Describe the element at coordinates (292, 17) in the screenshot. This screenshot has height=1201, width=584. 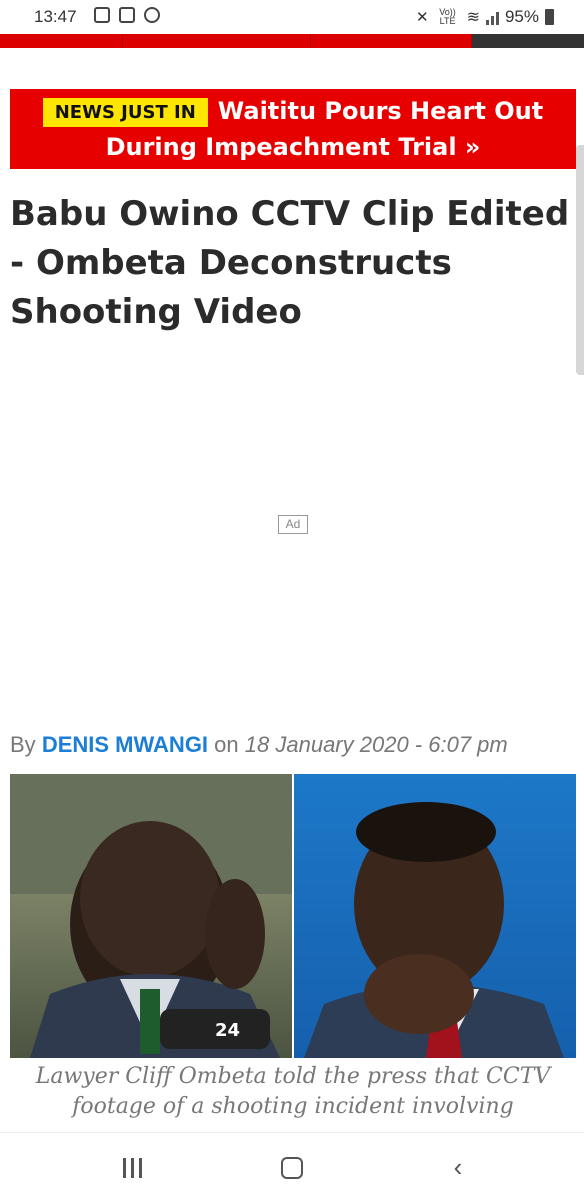
I see `status-bar: 13:47 ✕ Vo)) LTE ≋ 95%` at that location.